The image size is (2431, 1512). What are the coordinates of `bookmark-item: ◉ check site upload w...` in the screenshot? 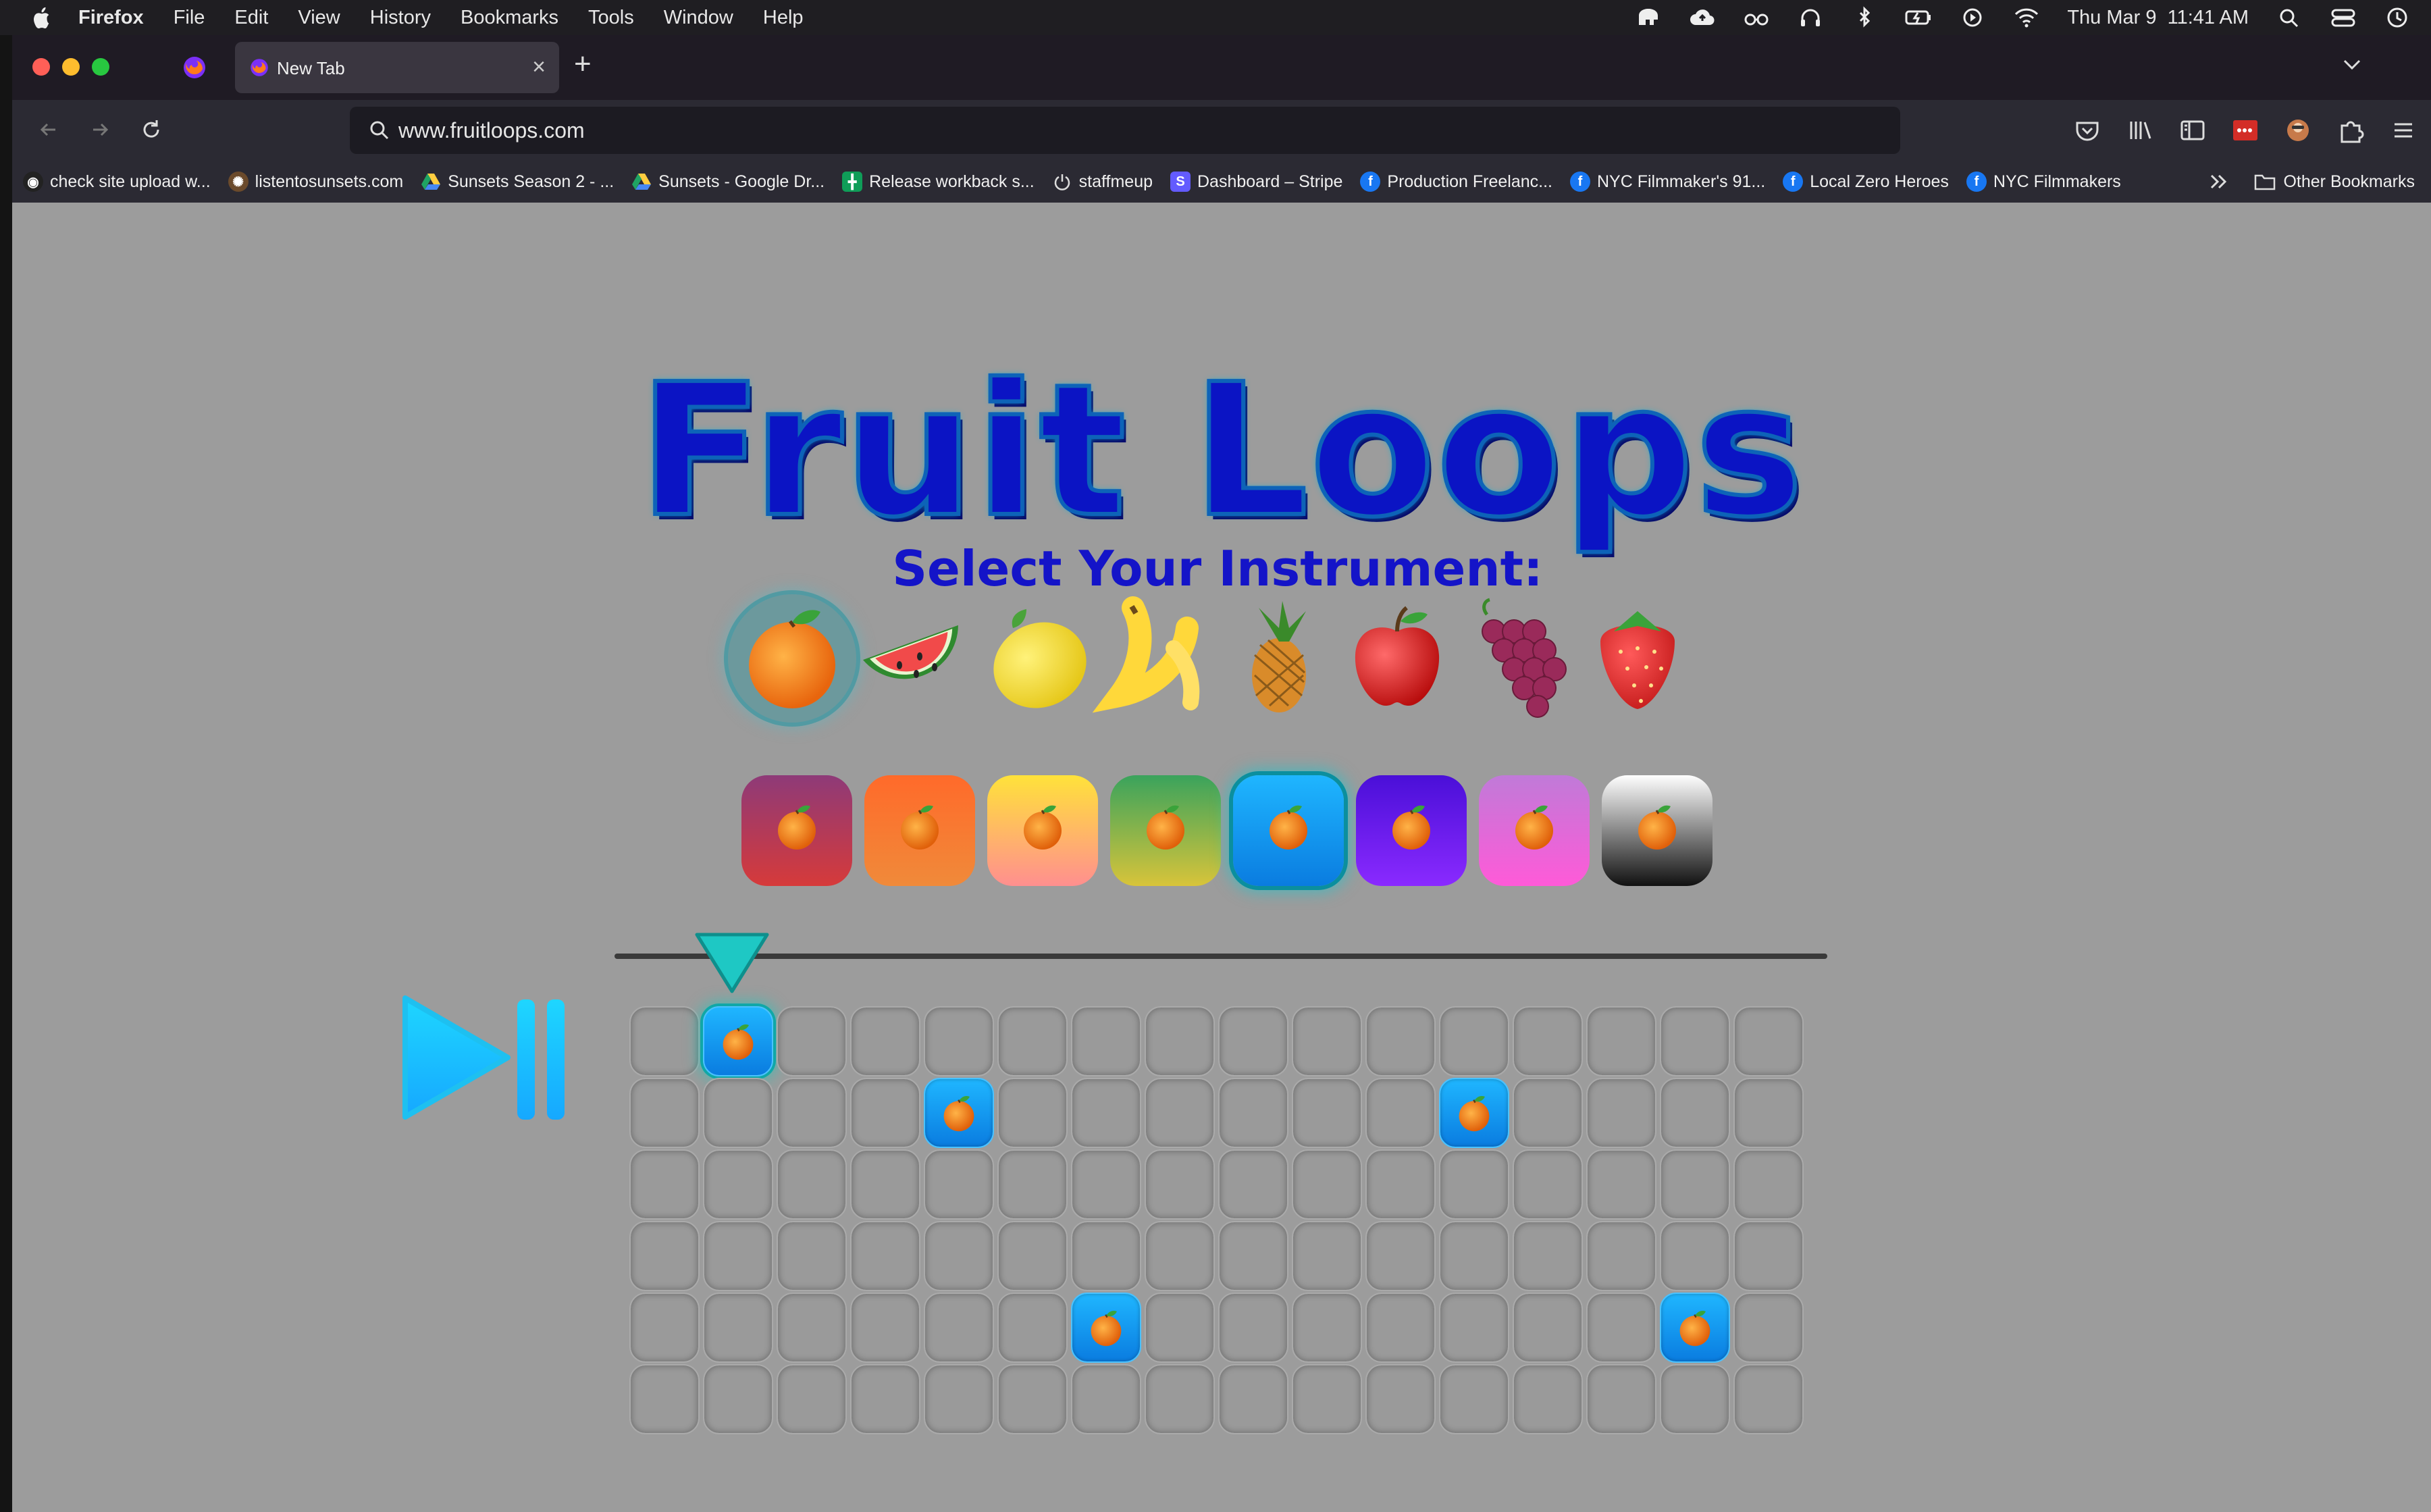 It's located at (117, 182).